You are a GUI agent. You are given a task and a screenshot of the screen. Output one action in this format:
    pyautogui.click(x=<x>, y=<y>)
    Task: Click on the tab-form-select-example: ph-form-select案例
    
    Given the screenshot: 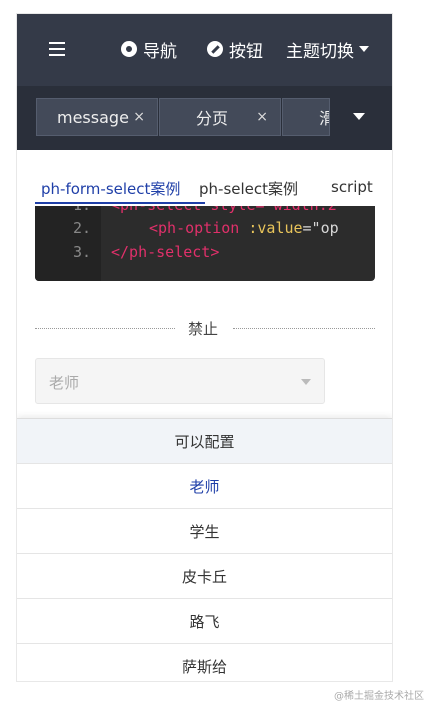 What is the action you would take?
    pyautogui.click(x=110, y=188)
    